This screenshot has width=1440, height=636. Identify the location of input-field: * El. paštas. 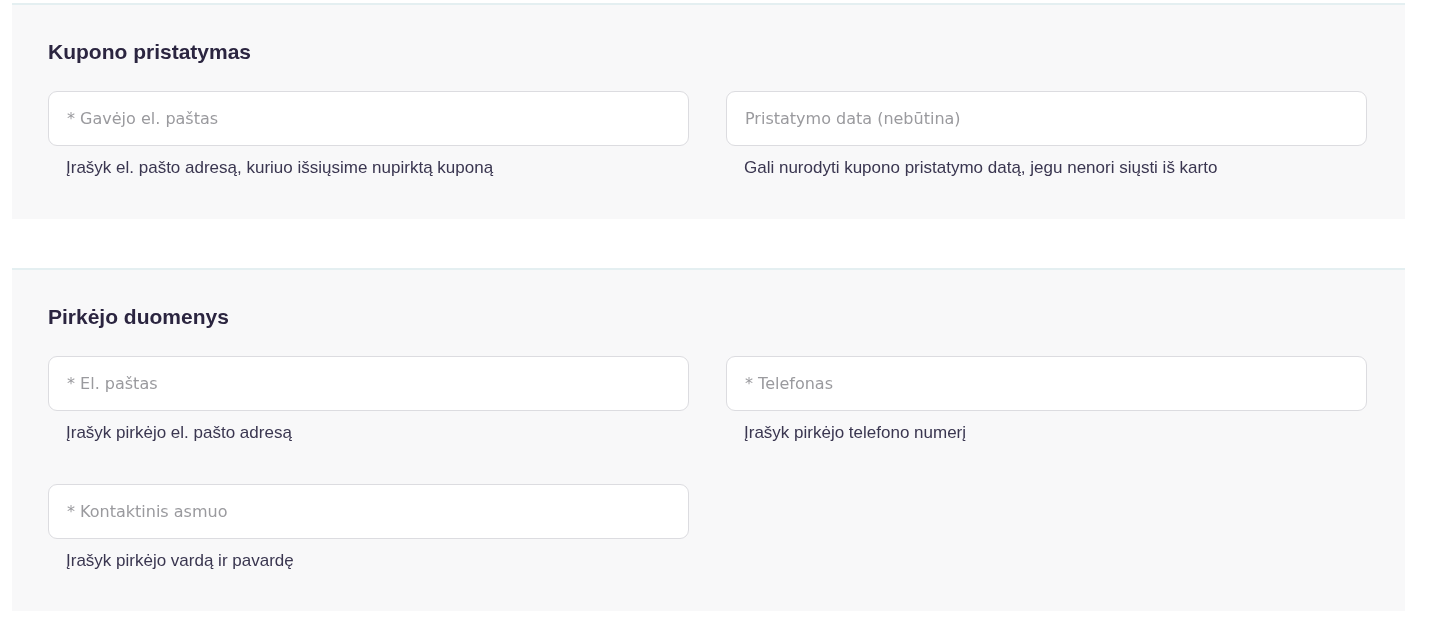
(368, 383).